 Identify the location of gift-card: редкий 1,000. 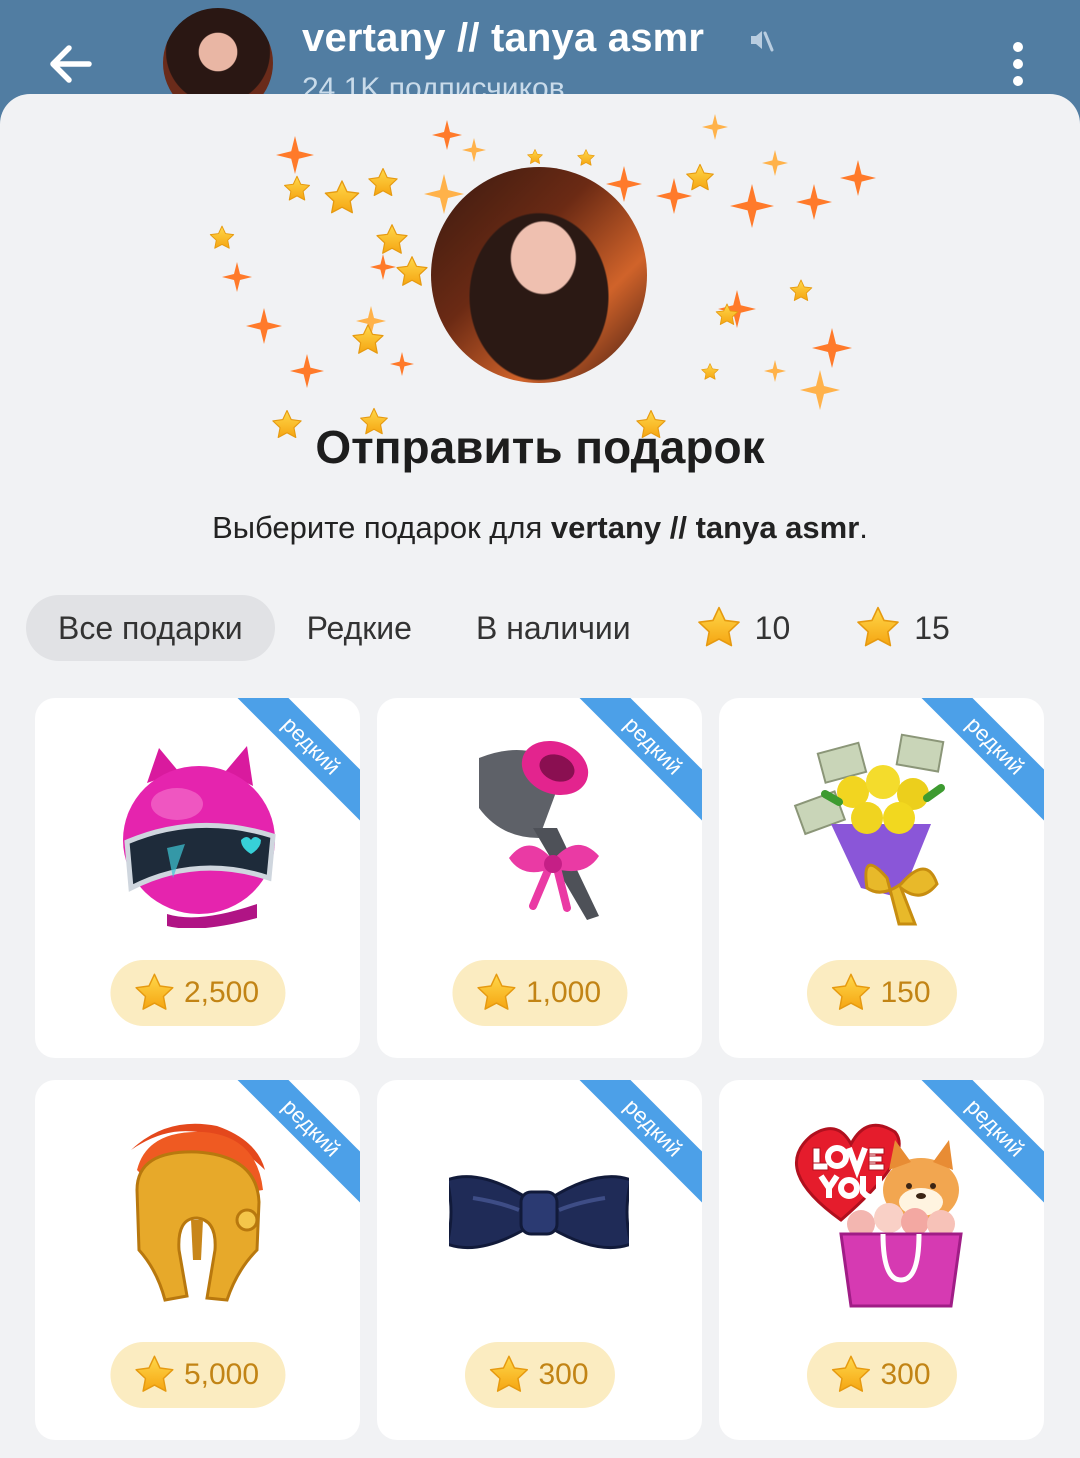
(539, 878).